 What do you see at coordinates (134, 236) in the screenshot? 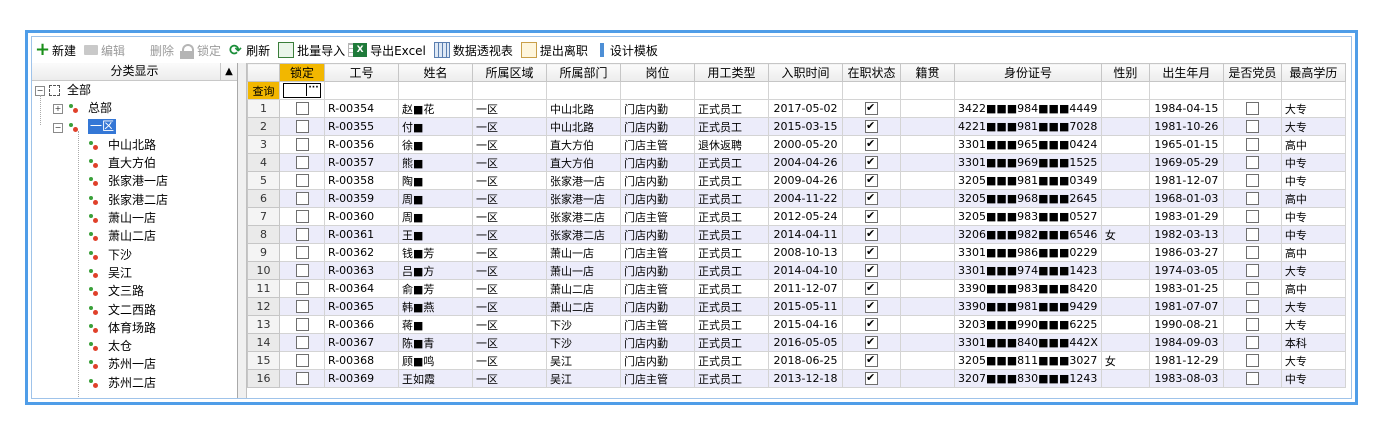
I see `tree-node-store: 萧山二店` at bounding box center [134, 236].